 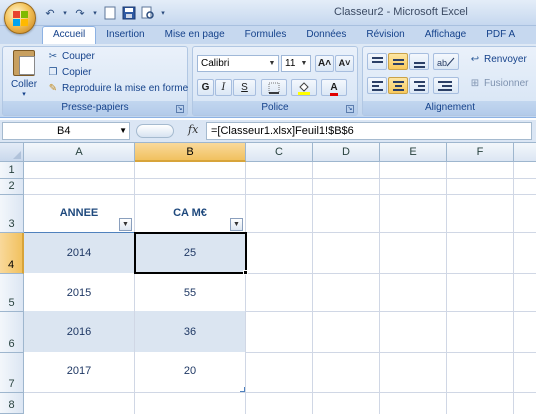 What do you see at coordinates (272, 63) in the screenshot?
I see `chevron-down-icon: ▼` at bounding box center [272, 63].